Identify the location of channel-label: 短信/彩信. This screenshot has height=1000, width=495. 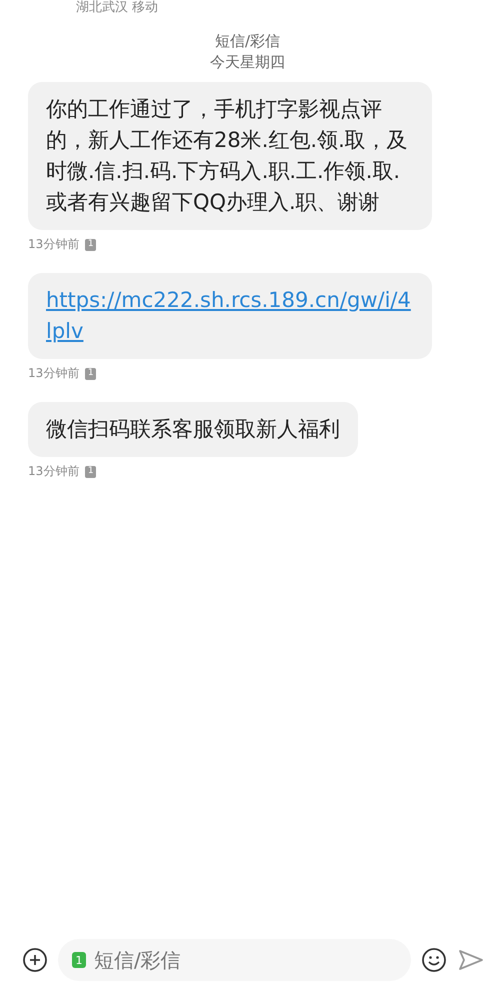
(247, 41).